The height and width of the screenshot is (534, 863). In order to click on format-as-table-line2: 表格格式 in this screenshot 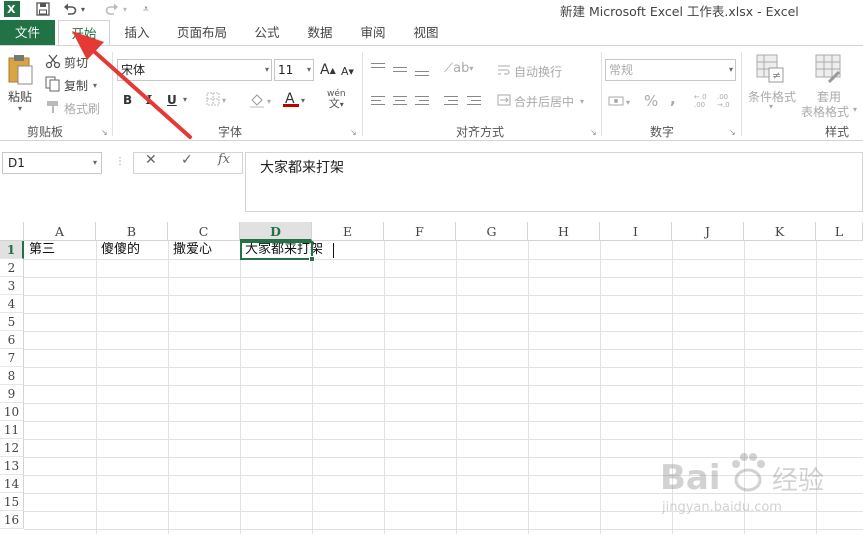, I will do `click(825, 111)`.